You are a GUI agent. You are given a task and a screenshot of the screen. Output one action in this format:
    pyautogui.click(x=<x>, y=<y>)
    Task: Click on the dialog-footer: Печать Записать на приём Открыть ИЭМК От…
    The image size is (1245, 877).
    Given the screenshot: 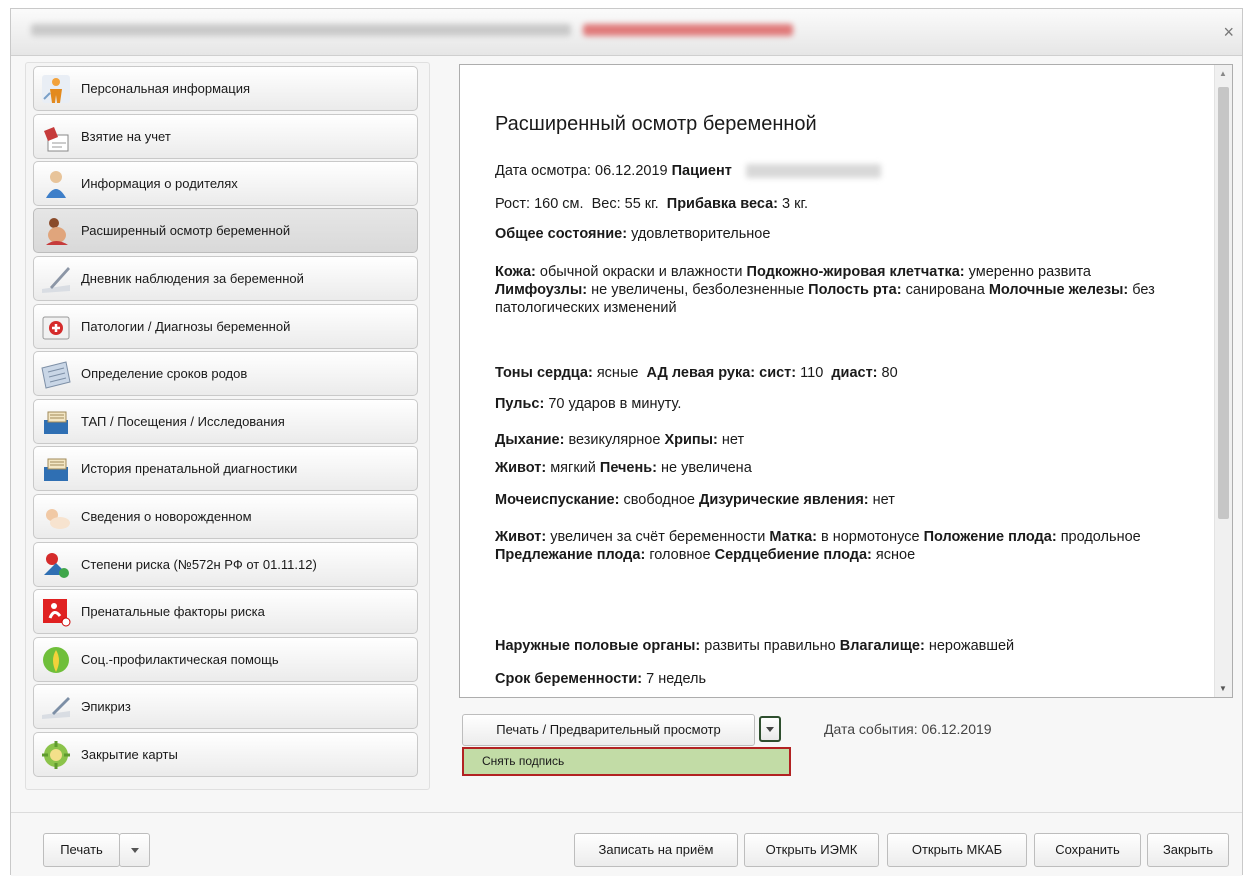 What is the action you would take?
    pyautogui.click(x=626, y=844)
    